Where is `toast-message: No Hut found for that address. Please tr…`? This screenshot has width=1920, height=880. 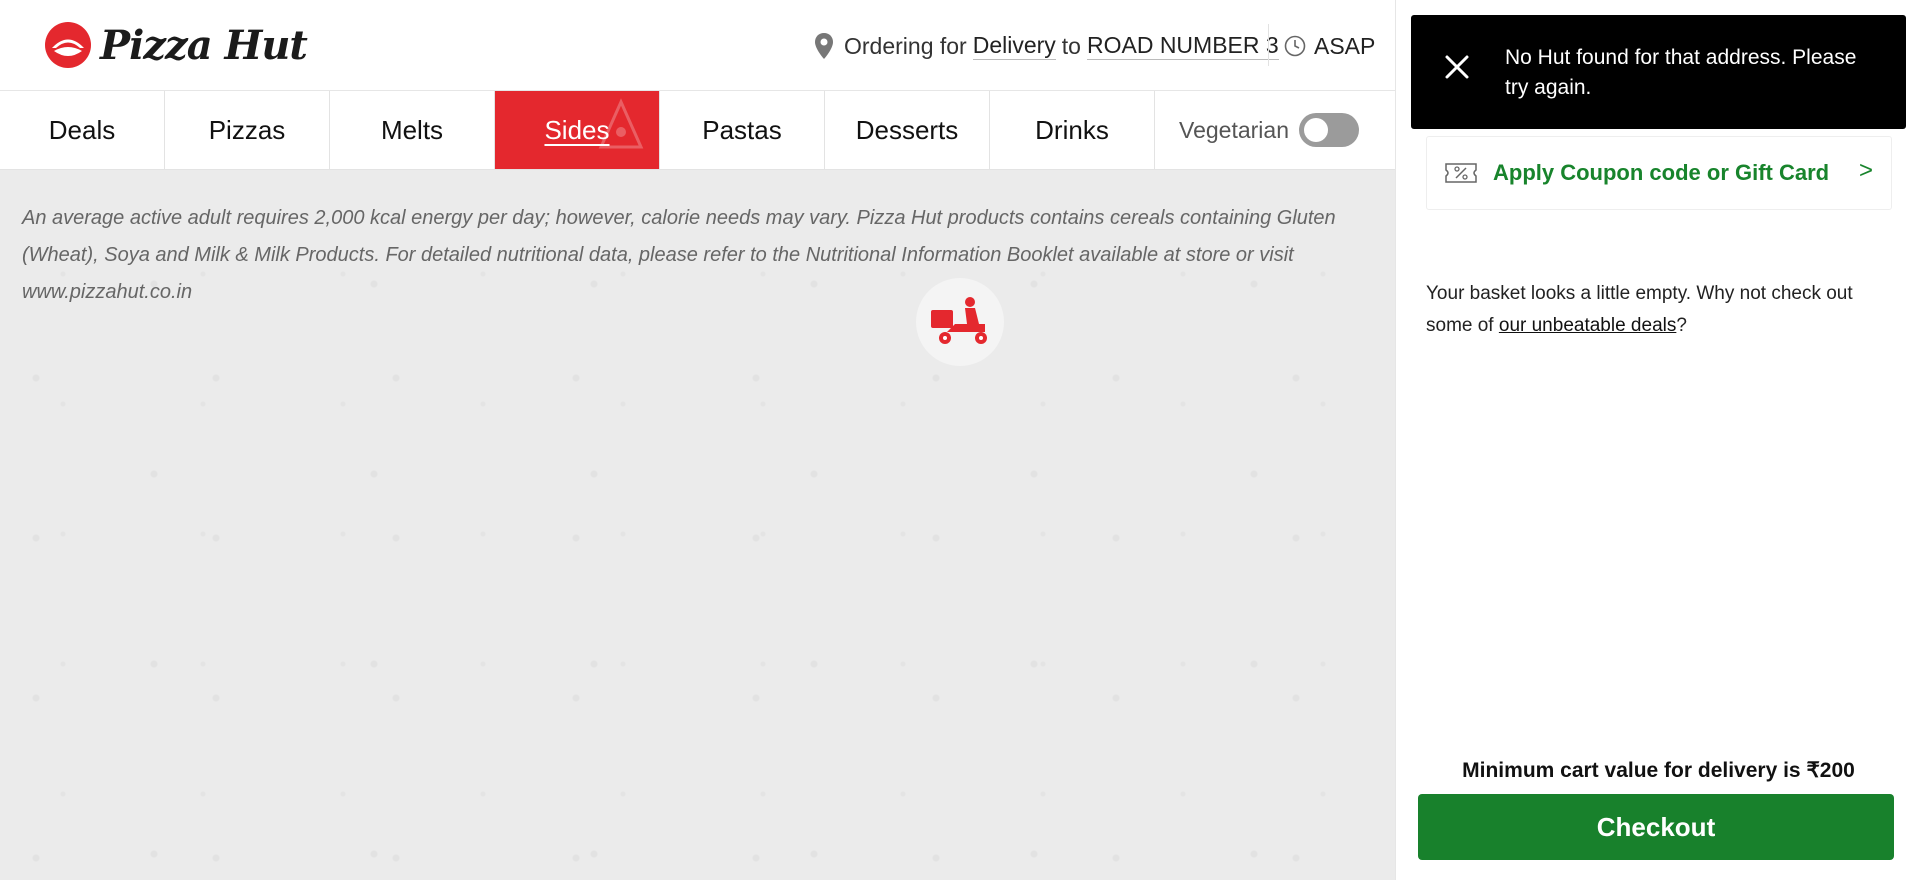 toast-message: No Hut found for that address. Please tr… is located at coordinates (1681, 72).